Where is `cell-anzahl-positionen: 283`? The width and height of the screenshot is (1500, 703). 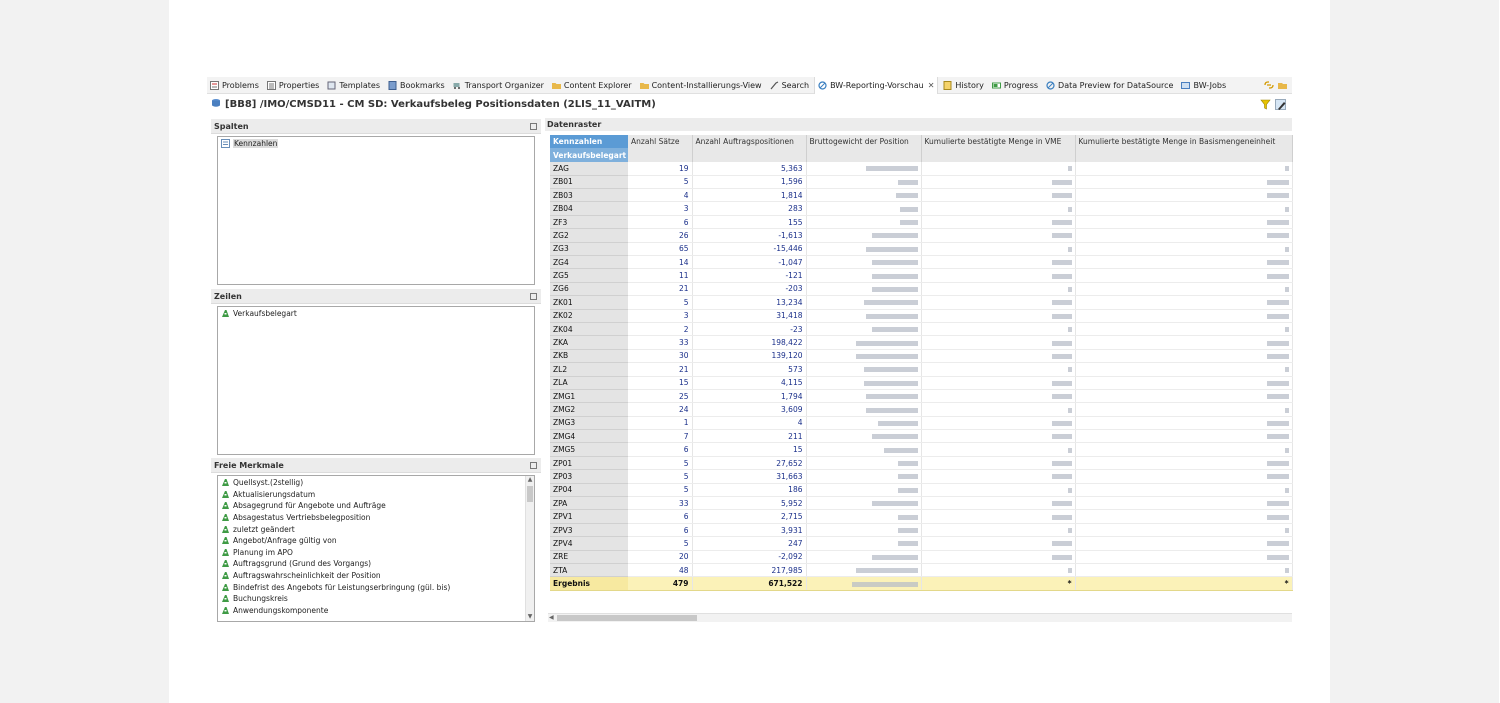
cell-anzahl-positionen: 283 is located at coordinates (749, 208).